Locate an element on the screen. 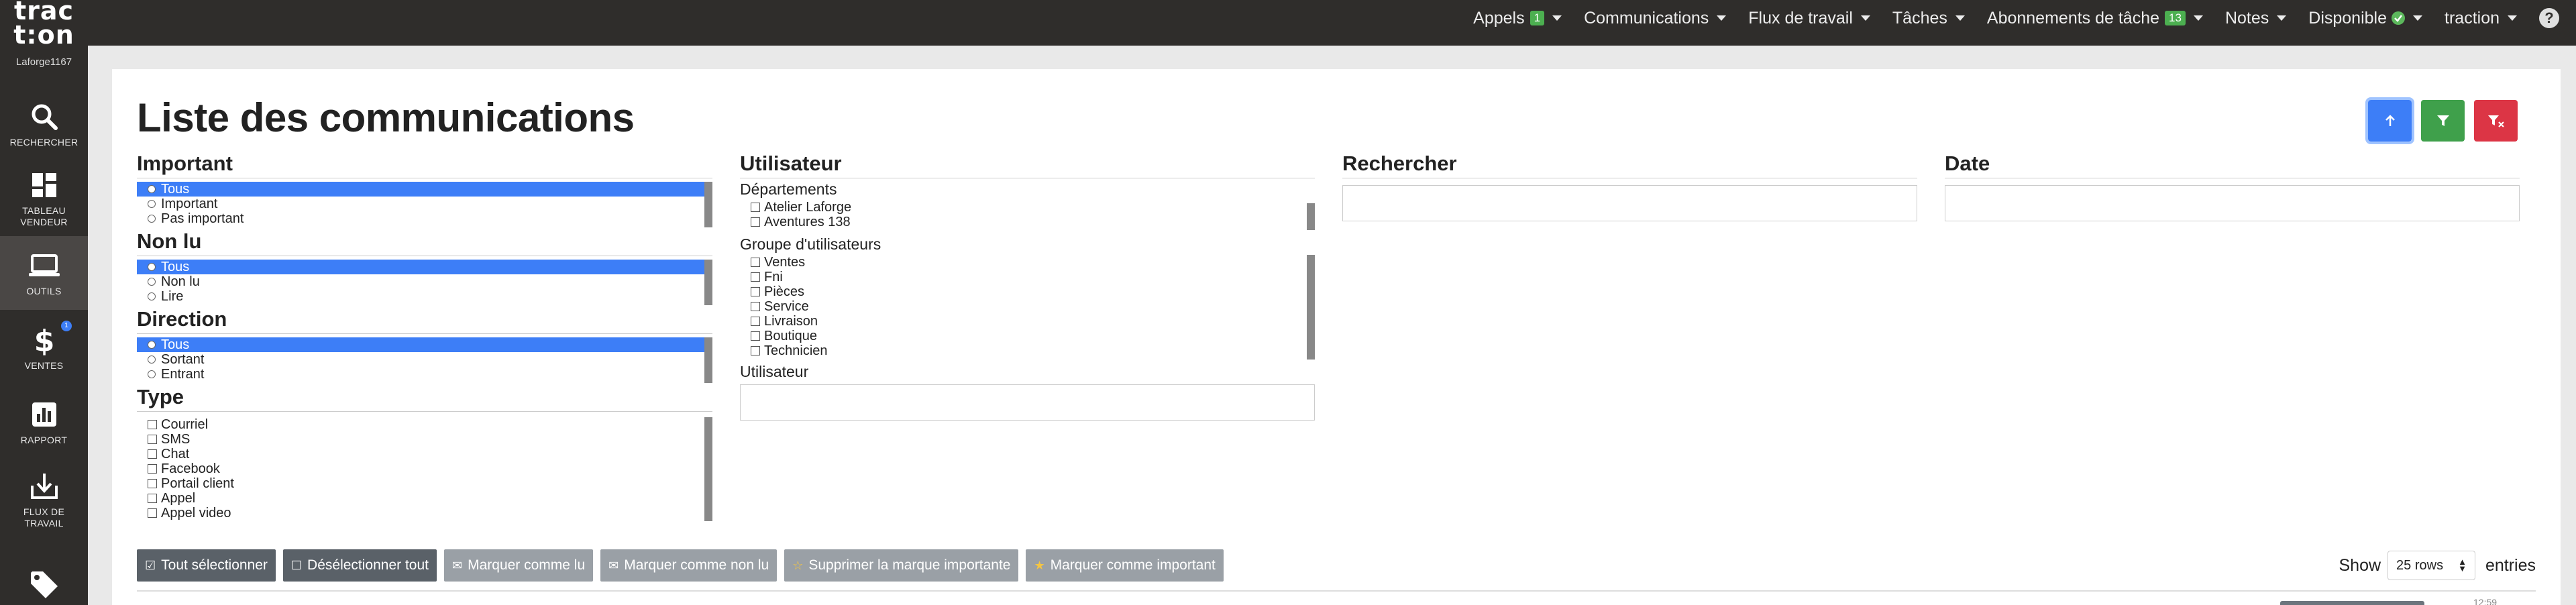 The image size is (2576, 605). important-option-important: Important is located at coordinates (424, 204).